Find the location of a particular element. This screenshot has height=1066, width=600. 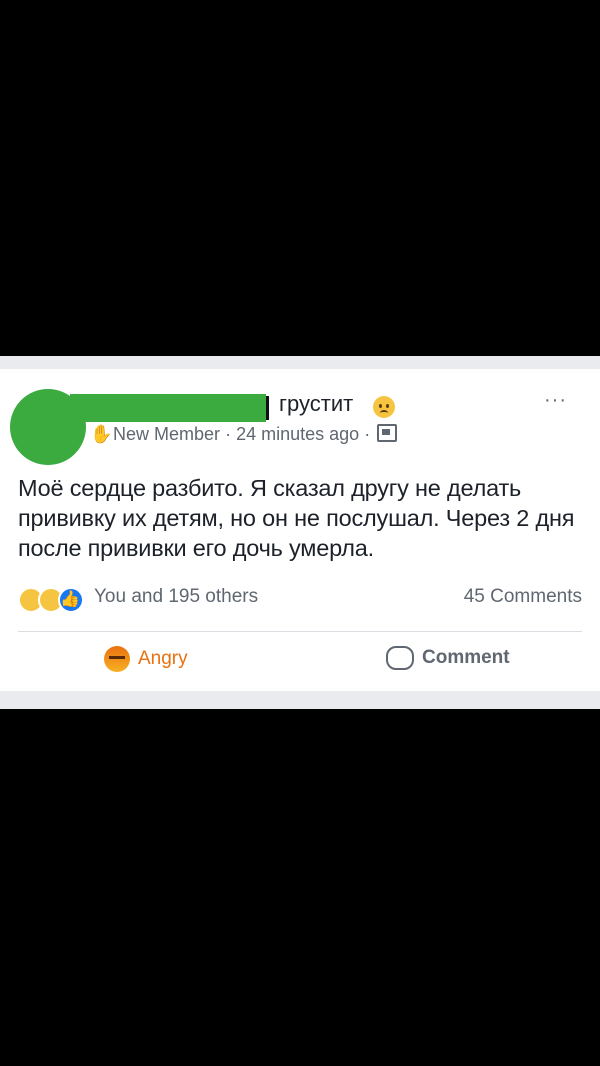

feeling-text: грустит is located at coordinates (316, 403).